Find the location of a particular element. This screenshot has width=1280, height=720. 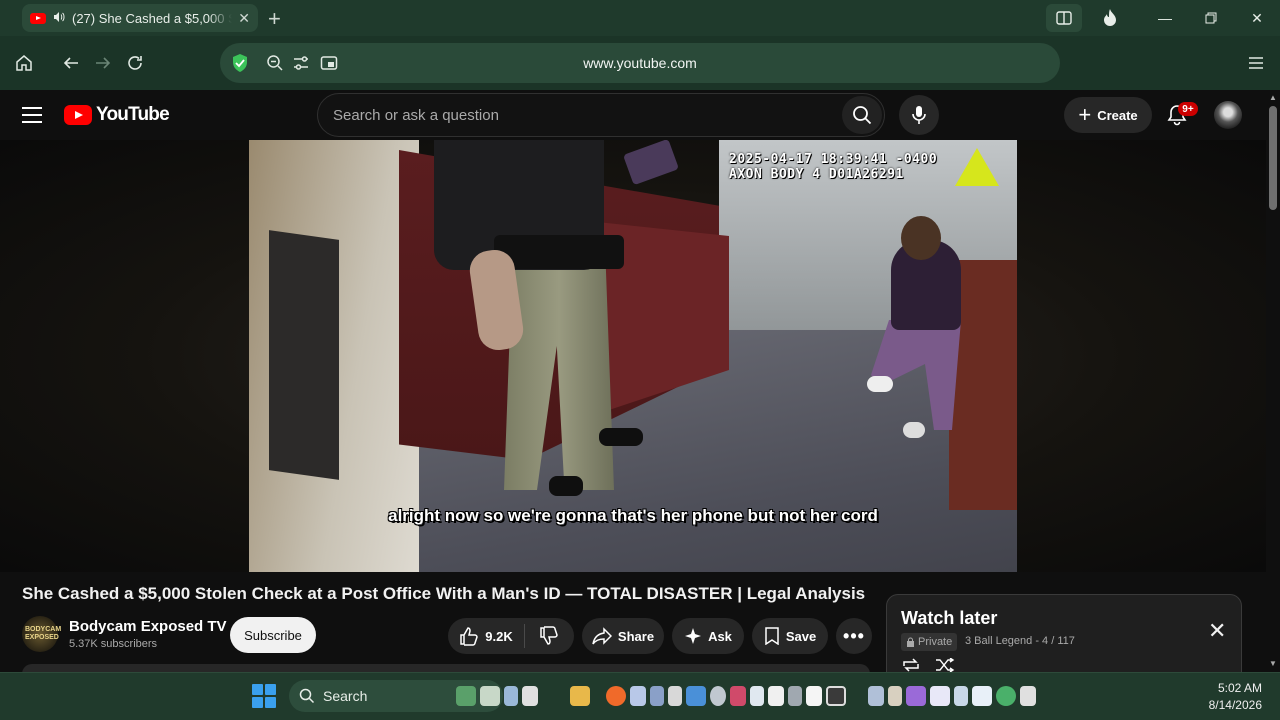

guide-menu-icon is located at coordinates (32, 115).